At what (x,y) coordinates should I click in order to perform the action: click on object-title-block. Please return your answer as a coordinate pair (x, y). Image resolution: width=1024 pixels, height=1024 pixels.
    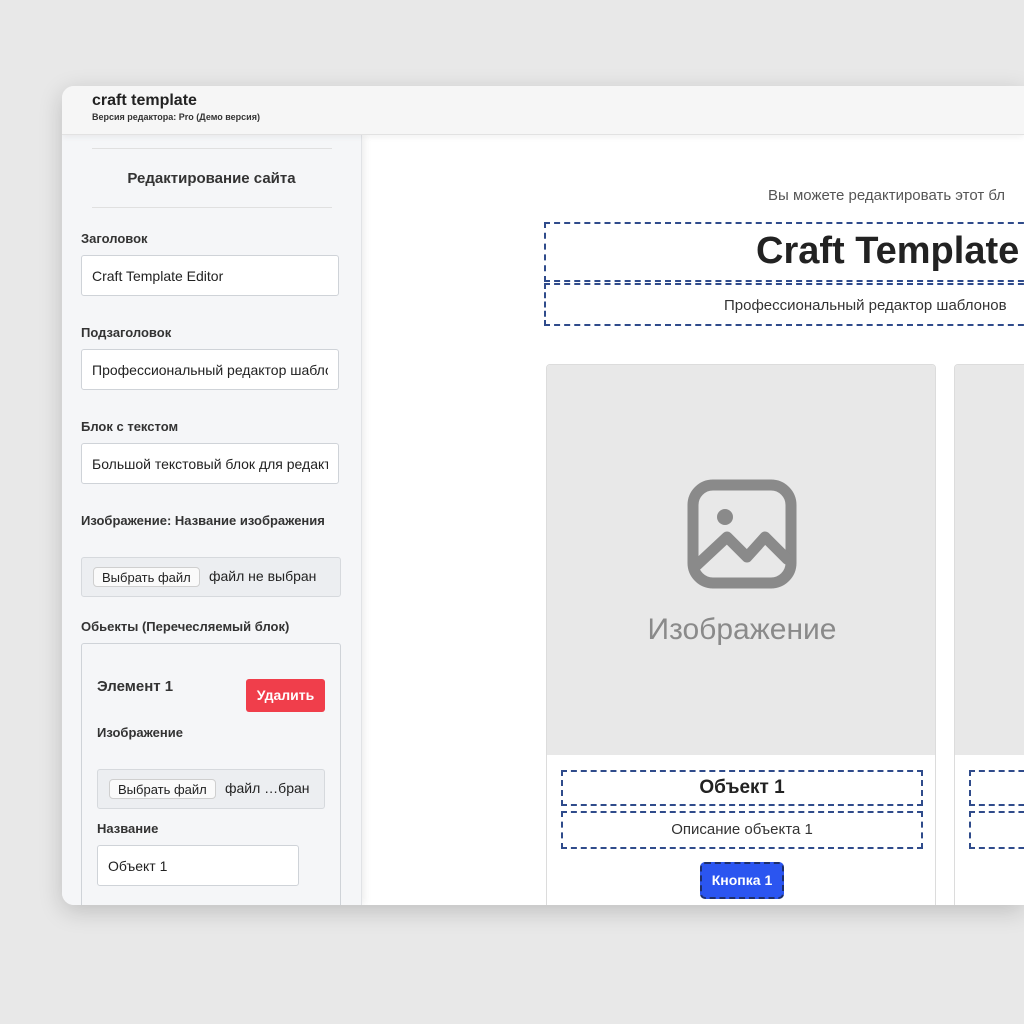
    Looking at the image, I should click on (996, 788).